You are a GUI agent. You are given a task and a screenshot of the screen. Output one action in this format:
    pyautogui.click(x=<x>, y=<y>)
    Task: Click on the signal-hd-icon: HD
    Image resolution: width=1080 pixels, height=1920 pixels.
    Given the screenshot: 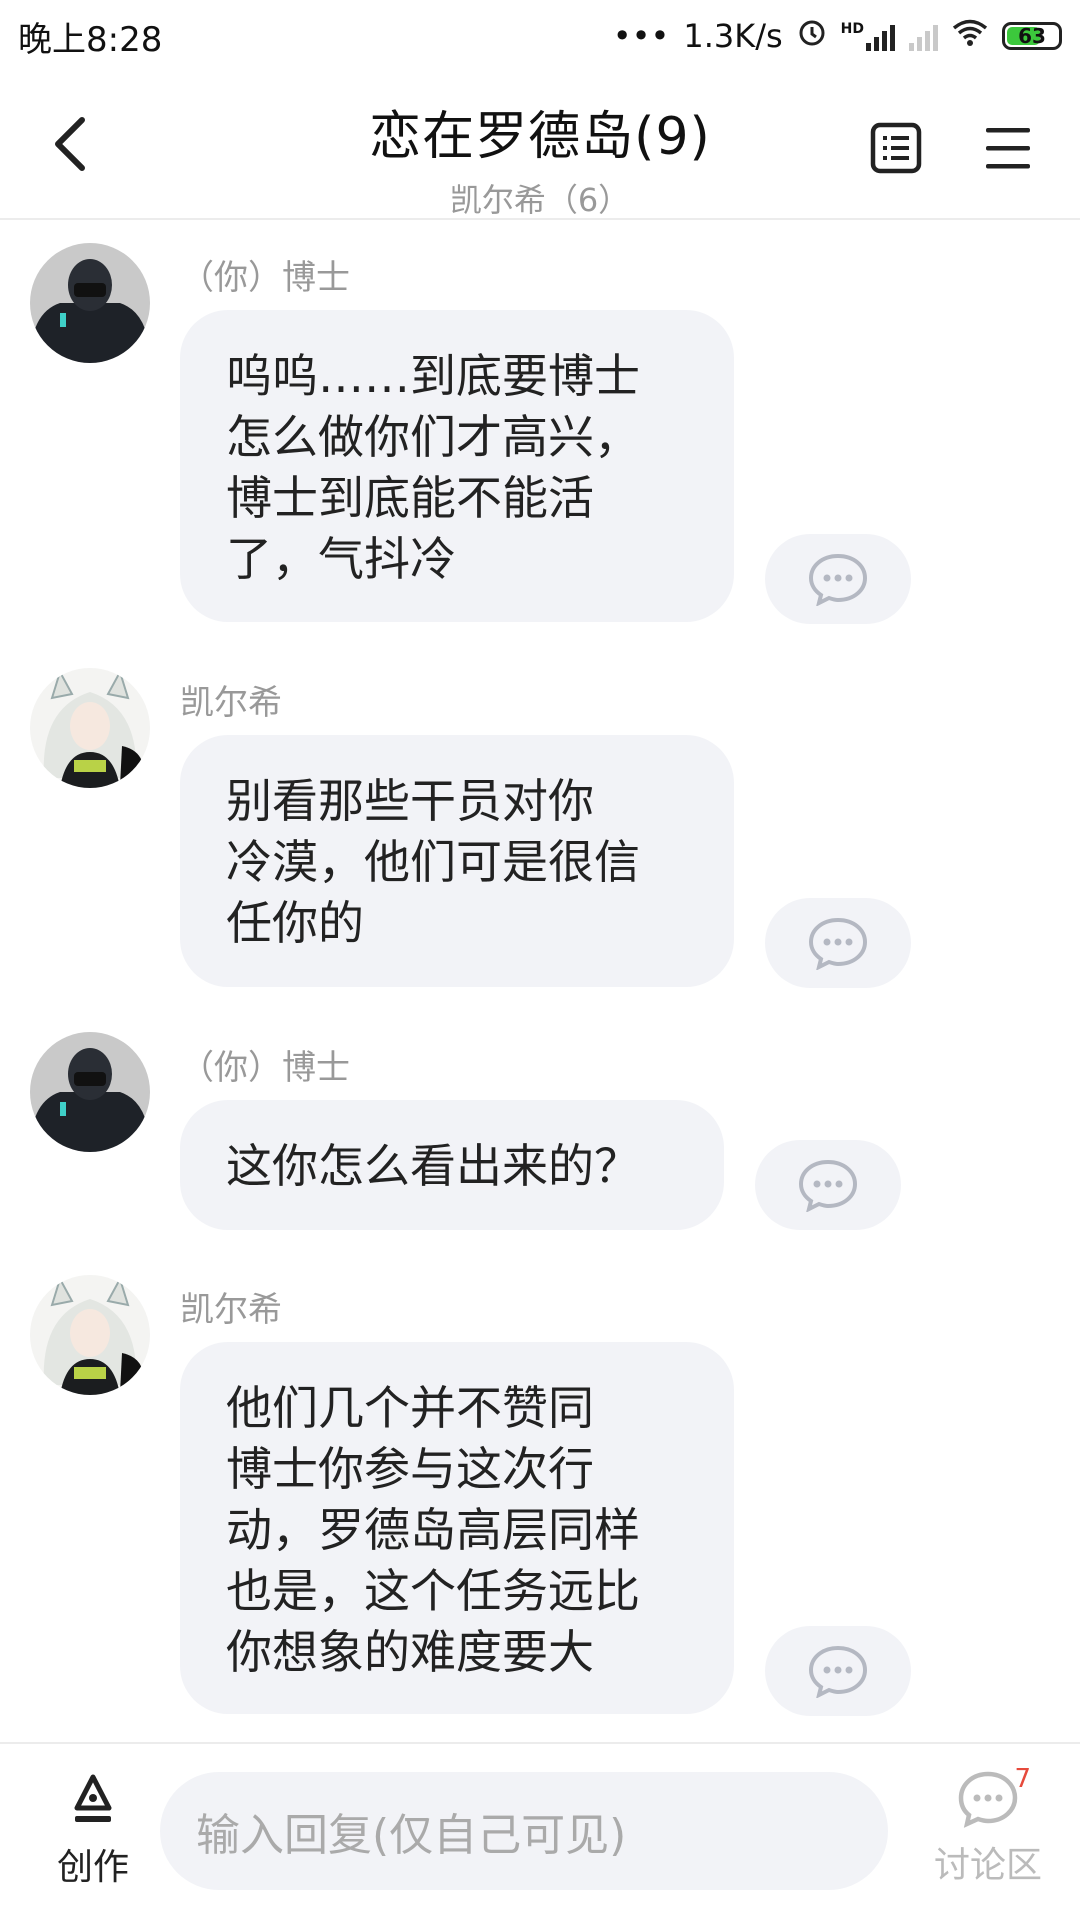 What is the action you would take?
    pyautogui.click(x=868, y=36)
    